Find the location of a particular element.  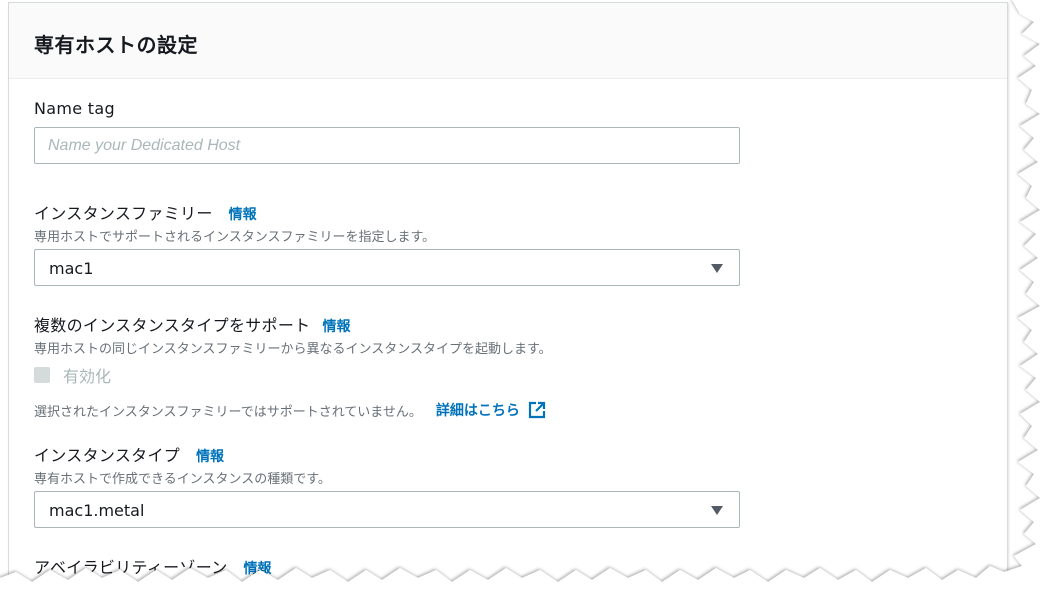

name-tag-field: Name tag is located at coordinates (387, 131).